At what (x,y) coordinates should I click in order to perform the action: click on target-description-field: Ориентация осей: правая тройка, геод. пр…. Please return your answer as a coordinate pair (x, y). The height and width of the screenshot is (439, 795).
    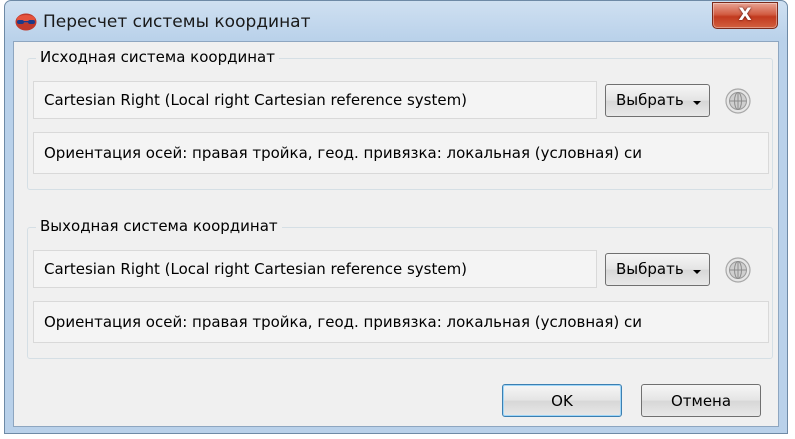
    Looking at the image, I should click on (401, 322).